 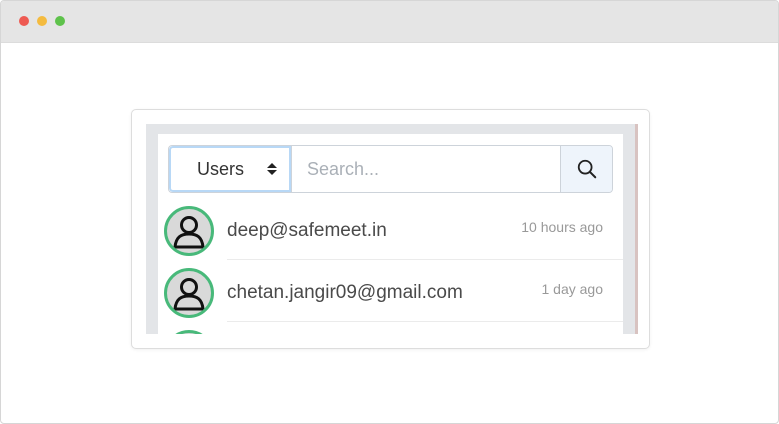 I want to click on search-input, so click(x=426, y=169).